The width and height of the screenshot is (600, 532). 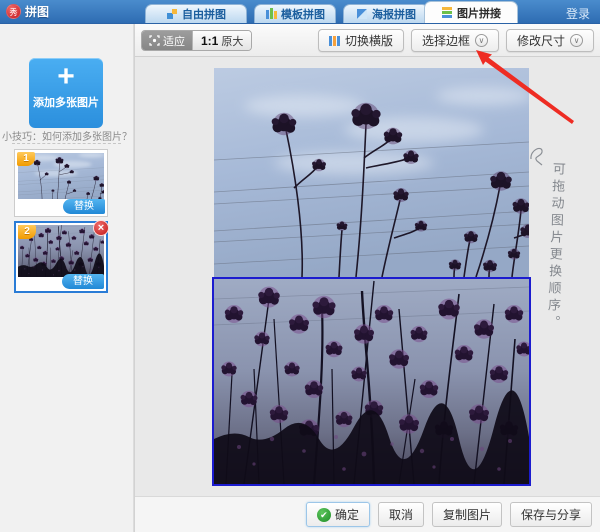 I want to click on fit-label: 适应, so click(x=174, y=41).